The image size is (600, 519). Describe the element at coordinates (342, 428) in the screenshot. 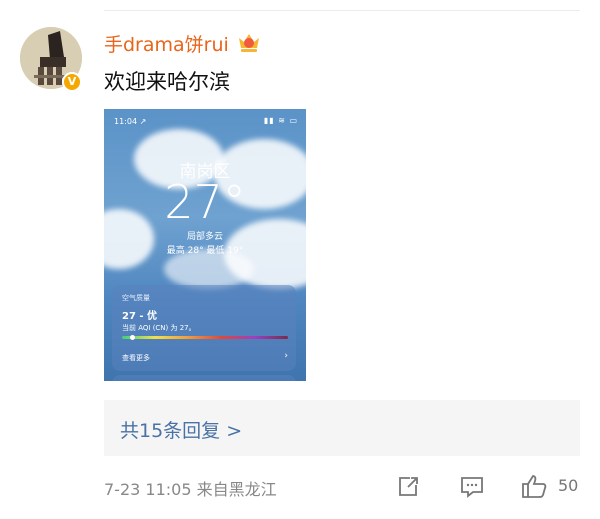

I see `replies-box: 共15条回复 >` at that location.